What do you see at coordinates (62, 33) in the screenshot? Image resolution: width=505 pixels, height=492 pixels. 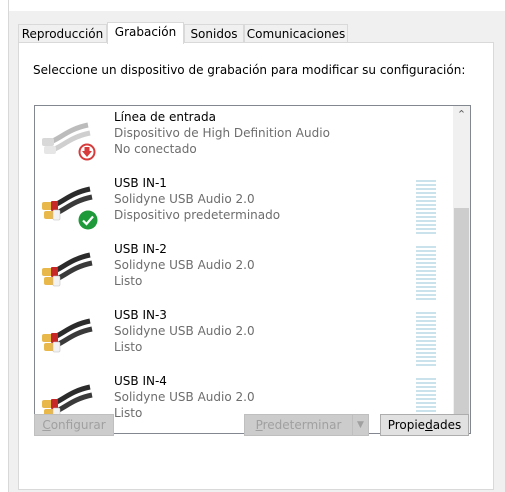 I see `tab-reproduccion: Reproducción` at bounding box center [62, 33].